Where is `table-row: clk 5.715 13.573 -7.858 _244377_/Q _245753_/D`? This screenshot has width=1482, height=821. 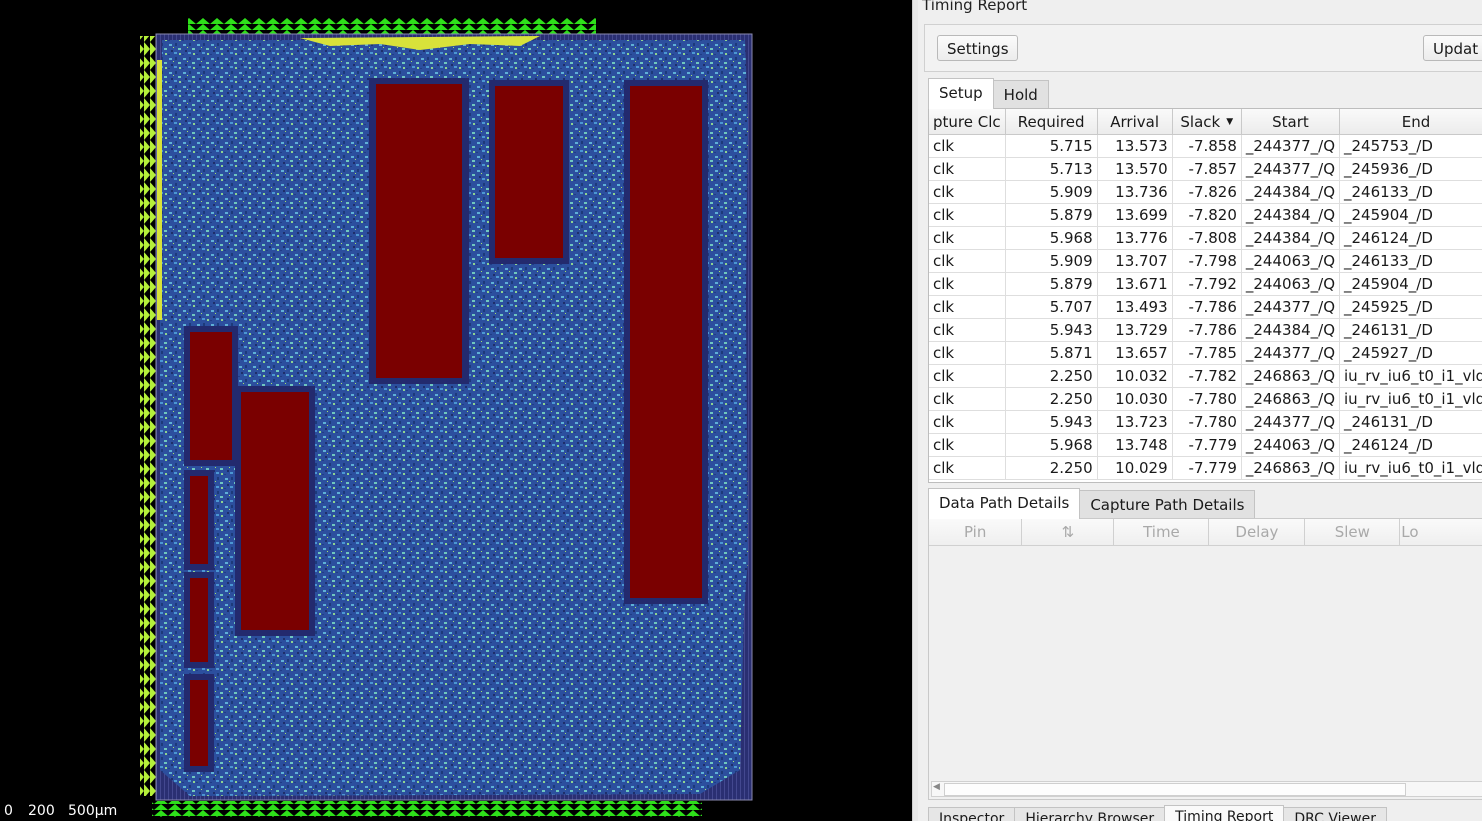 table-row: clk 5.715 13.573 -7.858 _244377_/Q _245753_/D is located at coordinates (1205, 146).